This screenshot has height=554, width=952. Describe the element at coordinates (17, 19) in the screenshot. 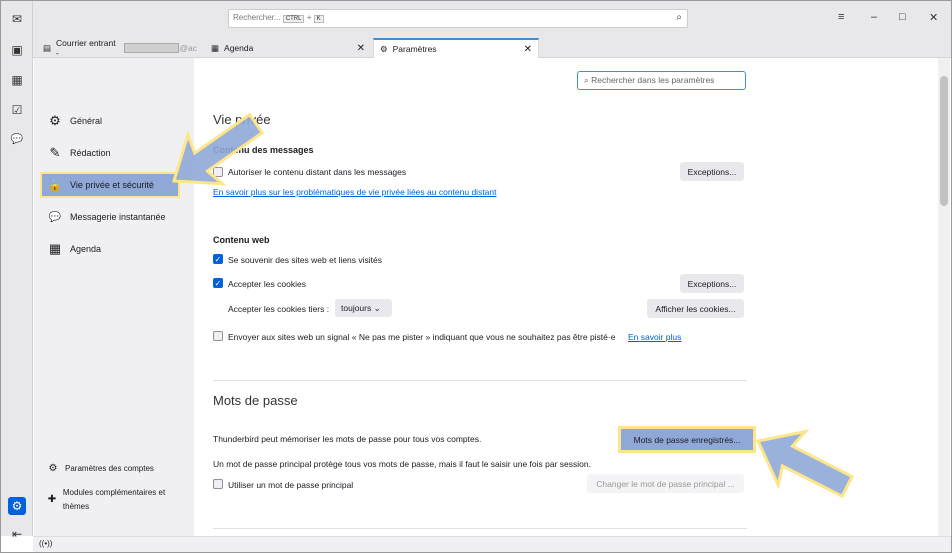

I see `mail-icon: ✉` at that location.